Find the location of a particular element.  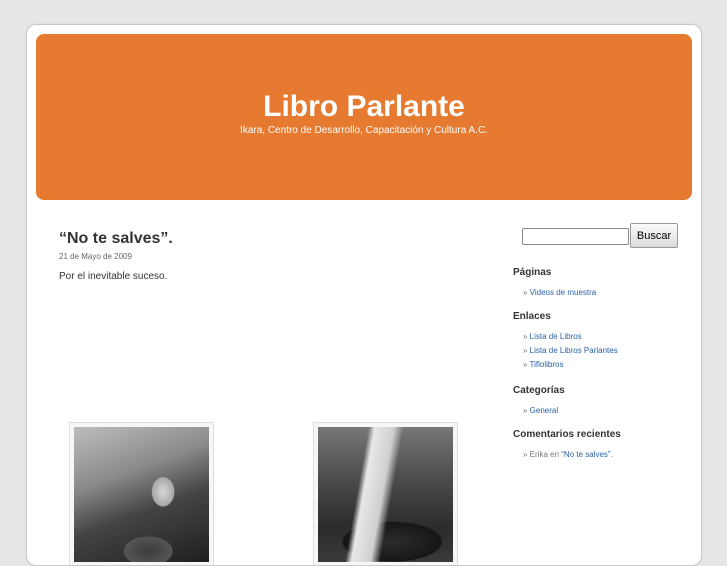

photo-floating-woman is located at coordinates (385, 494).